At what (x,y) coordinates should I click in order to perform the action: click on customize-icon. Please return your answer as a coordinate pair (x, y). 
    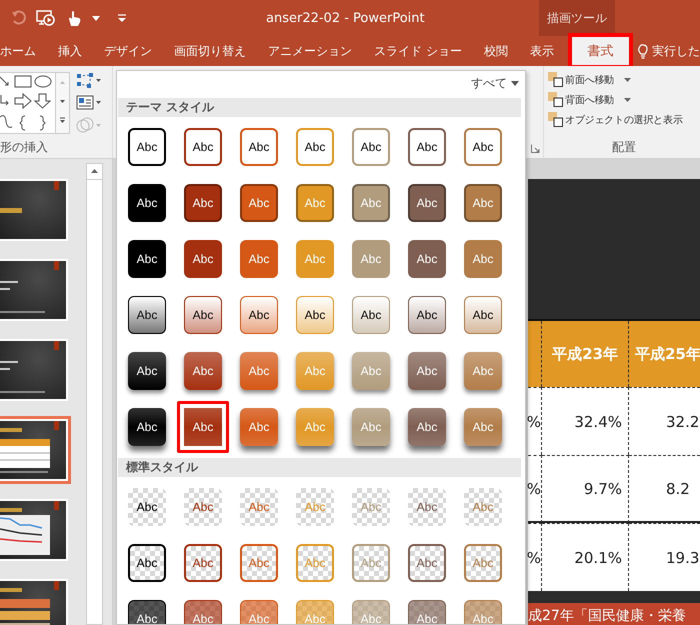
    Looking at the image, I should click on (122, 18).